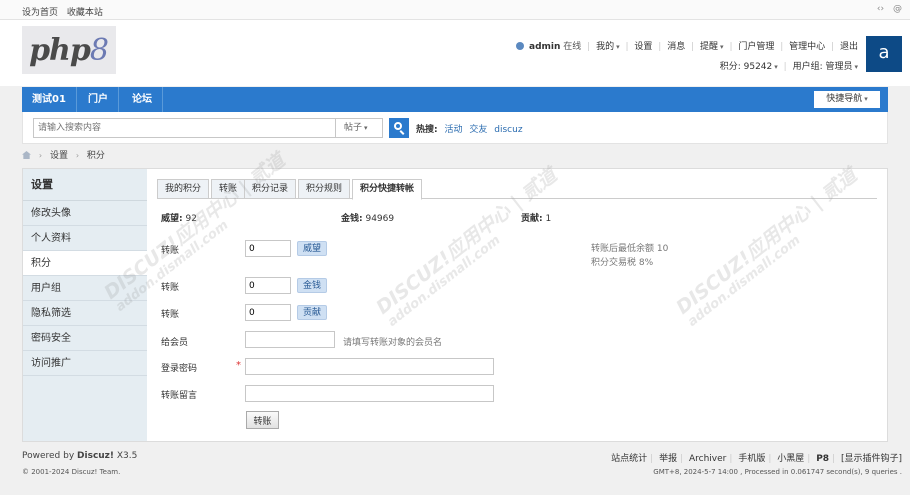 The image size is (910, 495). Describe the element at coordinates (751, 459) in the screenshot. I see `footer-link-mobile: 手机版` at that location.